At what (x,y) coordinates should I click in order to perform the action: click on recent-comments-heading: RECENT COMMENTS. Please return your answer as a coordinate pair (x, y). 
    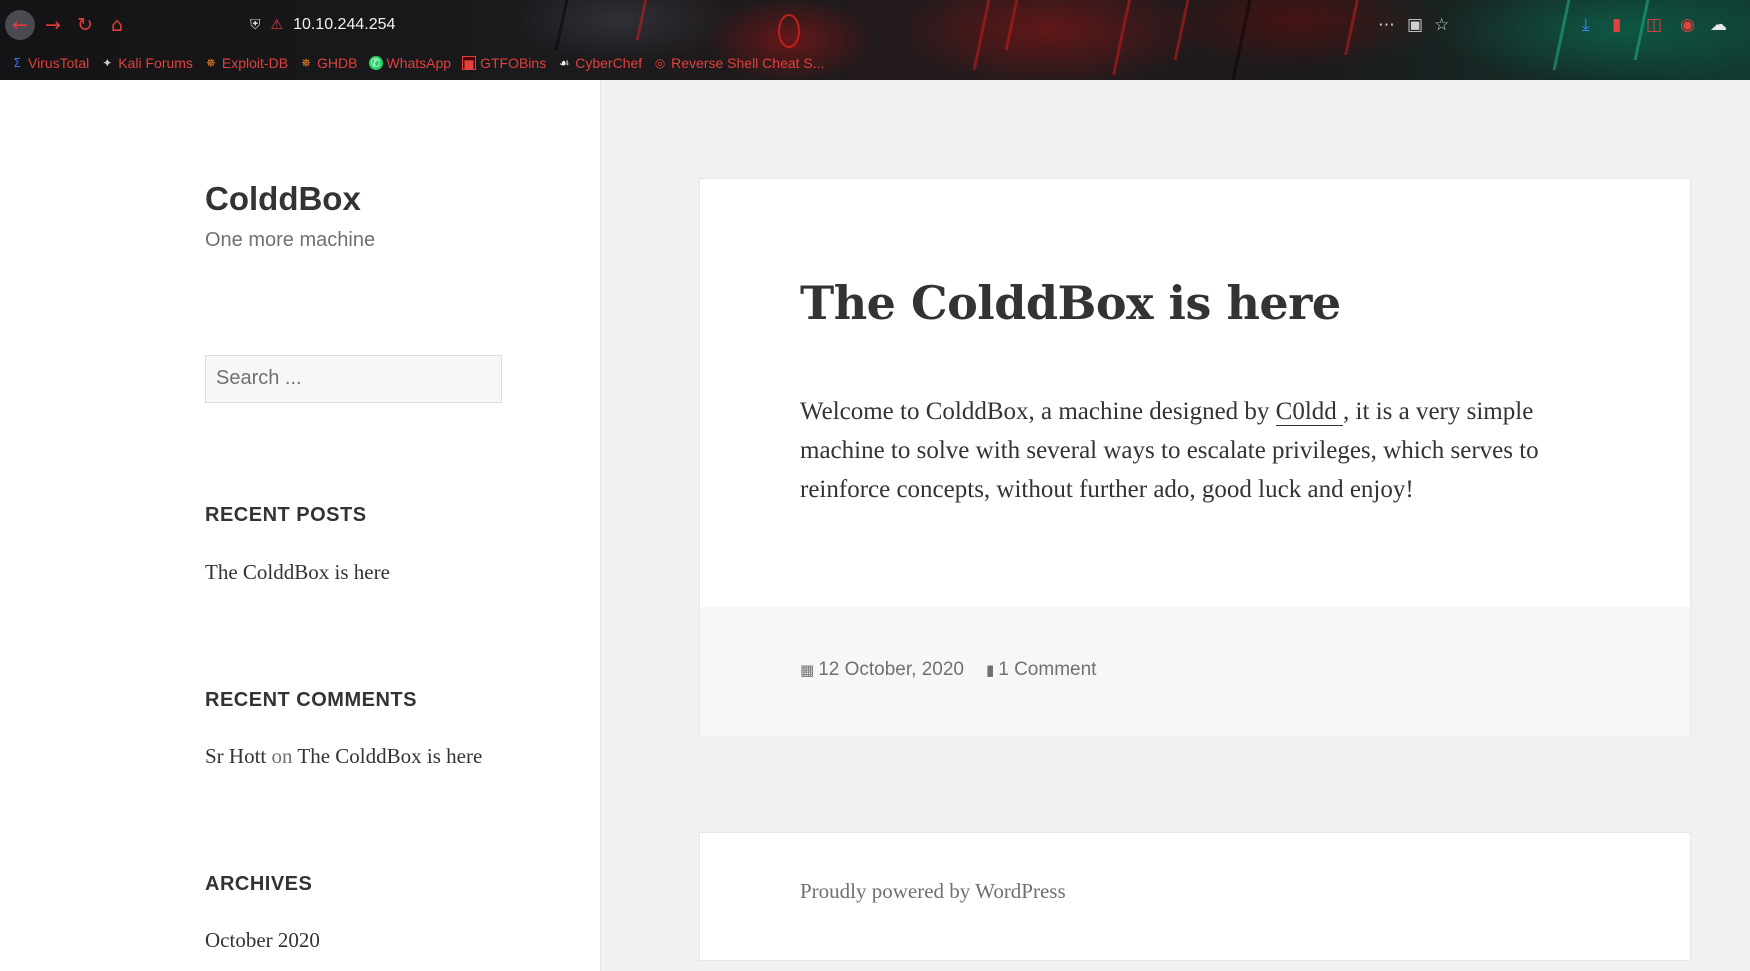
    Looking at the image, I should click on (311, 700).